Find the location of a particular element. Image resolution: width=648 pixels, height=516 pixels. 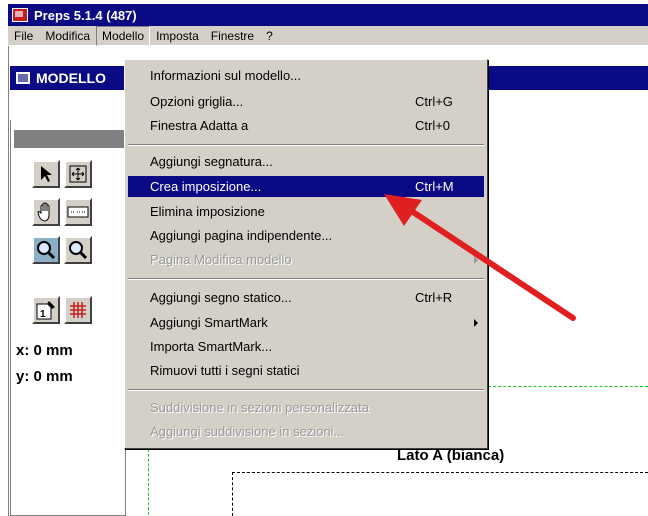

svg-text: 1 is located at coordinates (43, 314).